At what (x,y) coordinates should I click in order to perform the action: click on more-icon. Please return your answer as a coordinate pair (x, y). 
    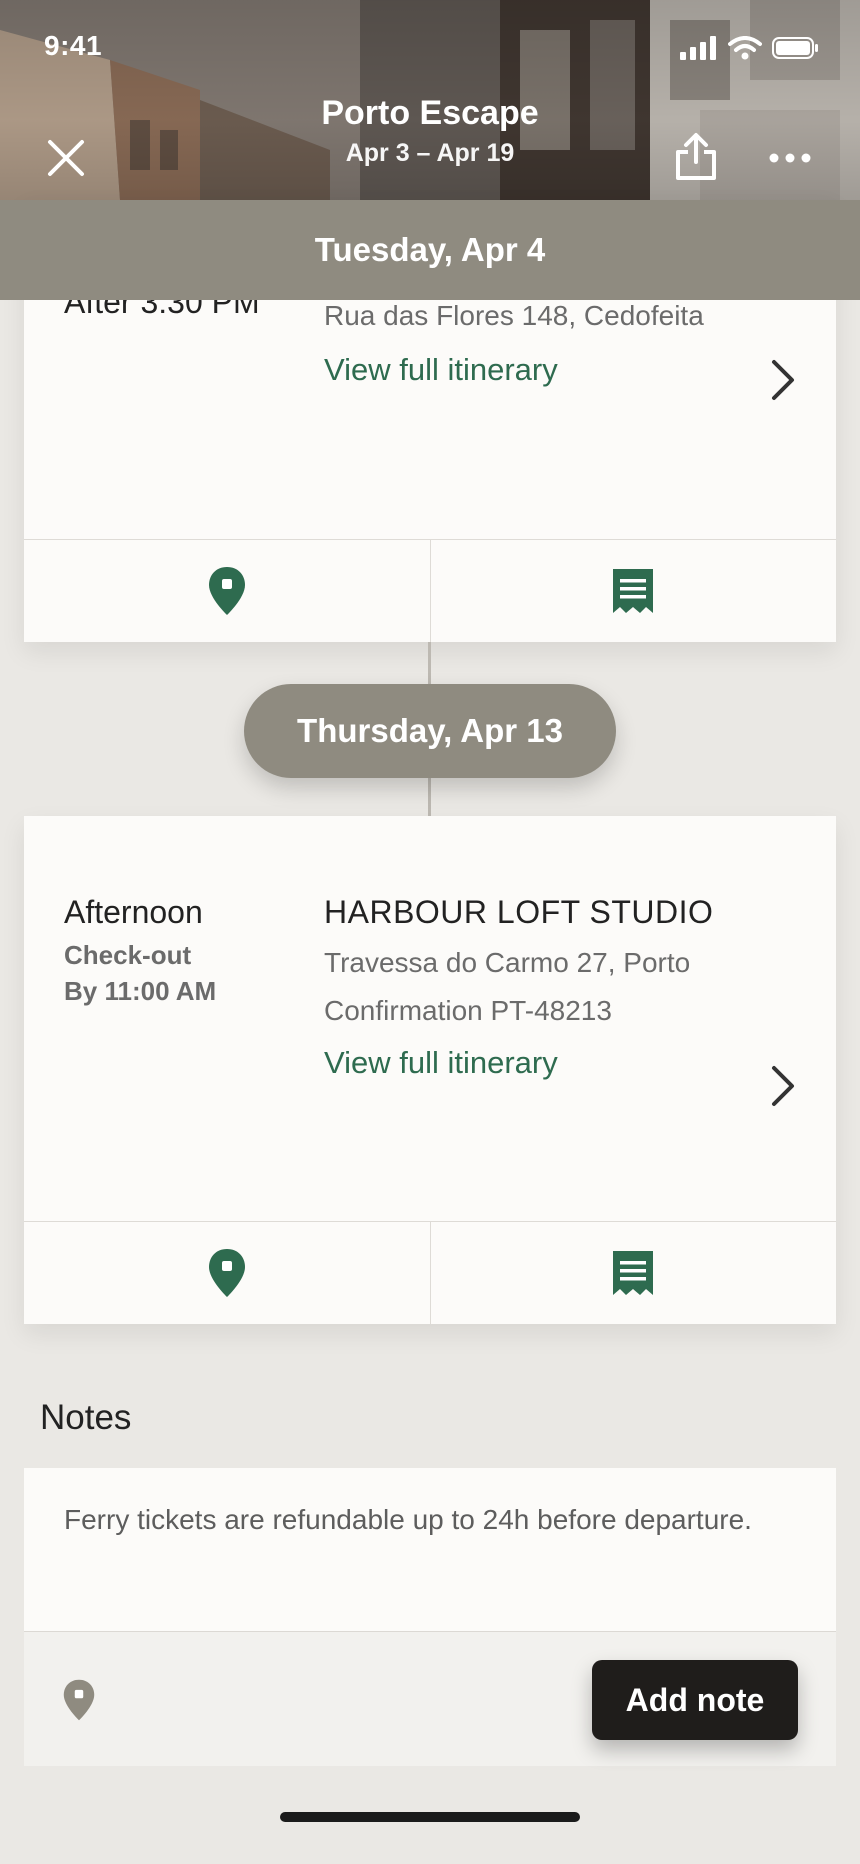
    Looking at the image, I should click on (790, 158).